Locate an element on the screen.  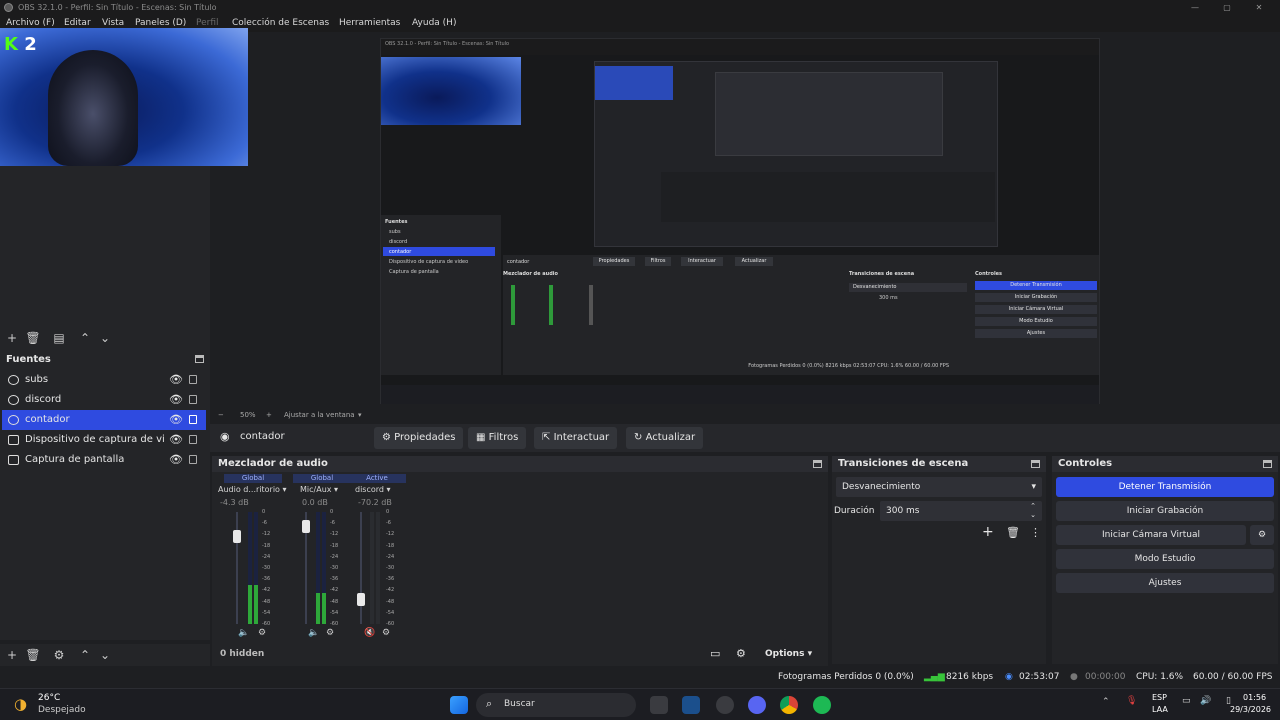
zoom-out-button: − is located at coordinates (221, 415).